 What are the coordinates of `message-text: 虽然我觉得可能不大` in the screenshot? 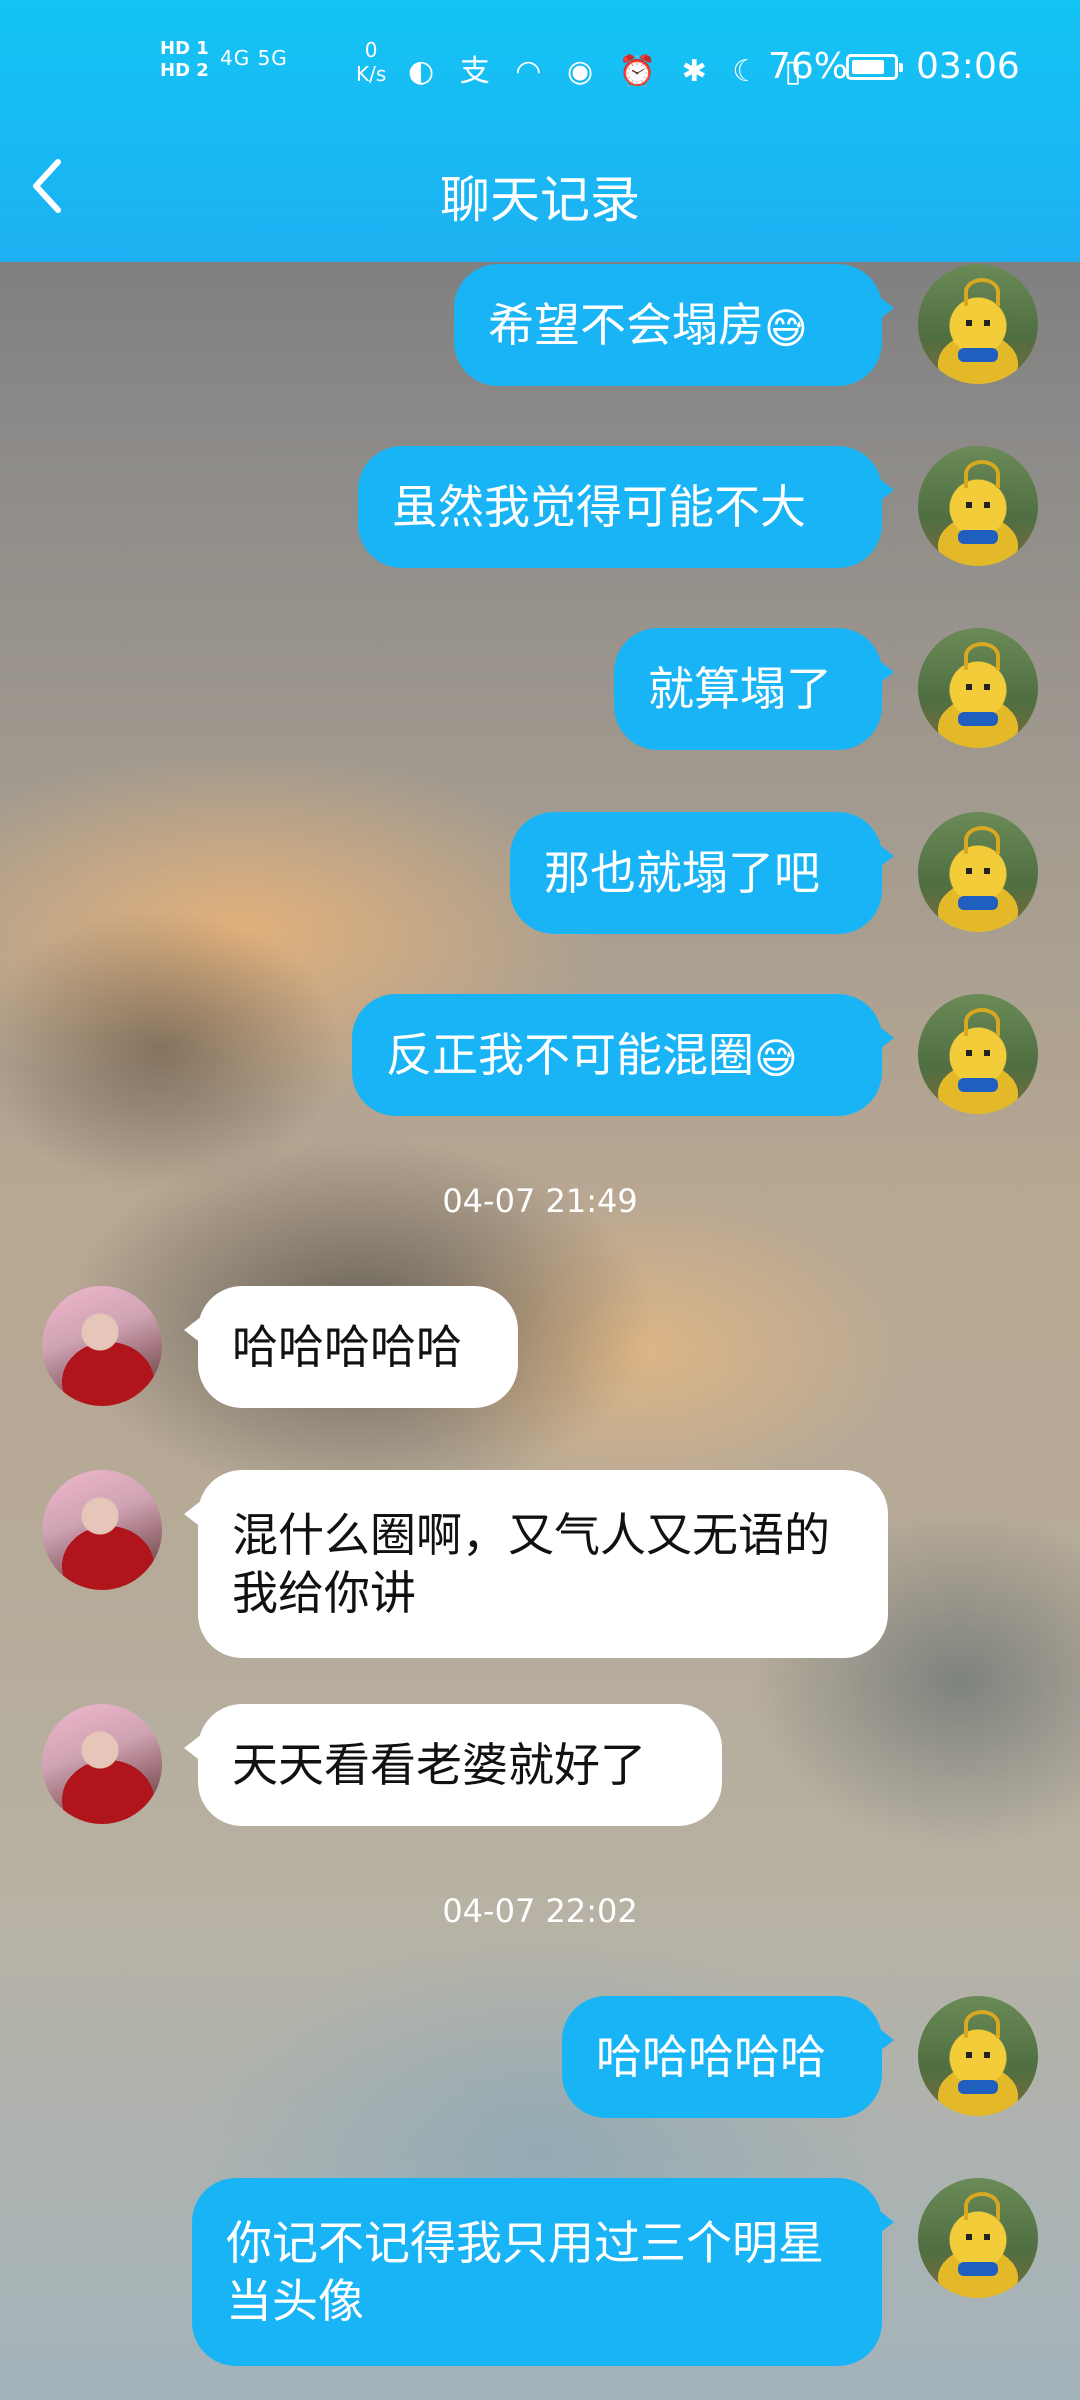 It's located at (599, 507).